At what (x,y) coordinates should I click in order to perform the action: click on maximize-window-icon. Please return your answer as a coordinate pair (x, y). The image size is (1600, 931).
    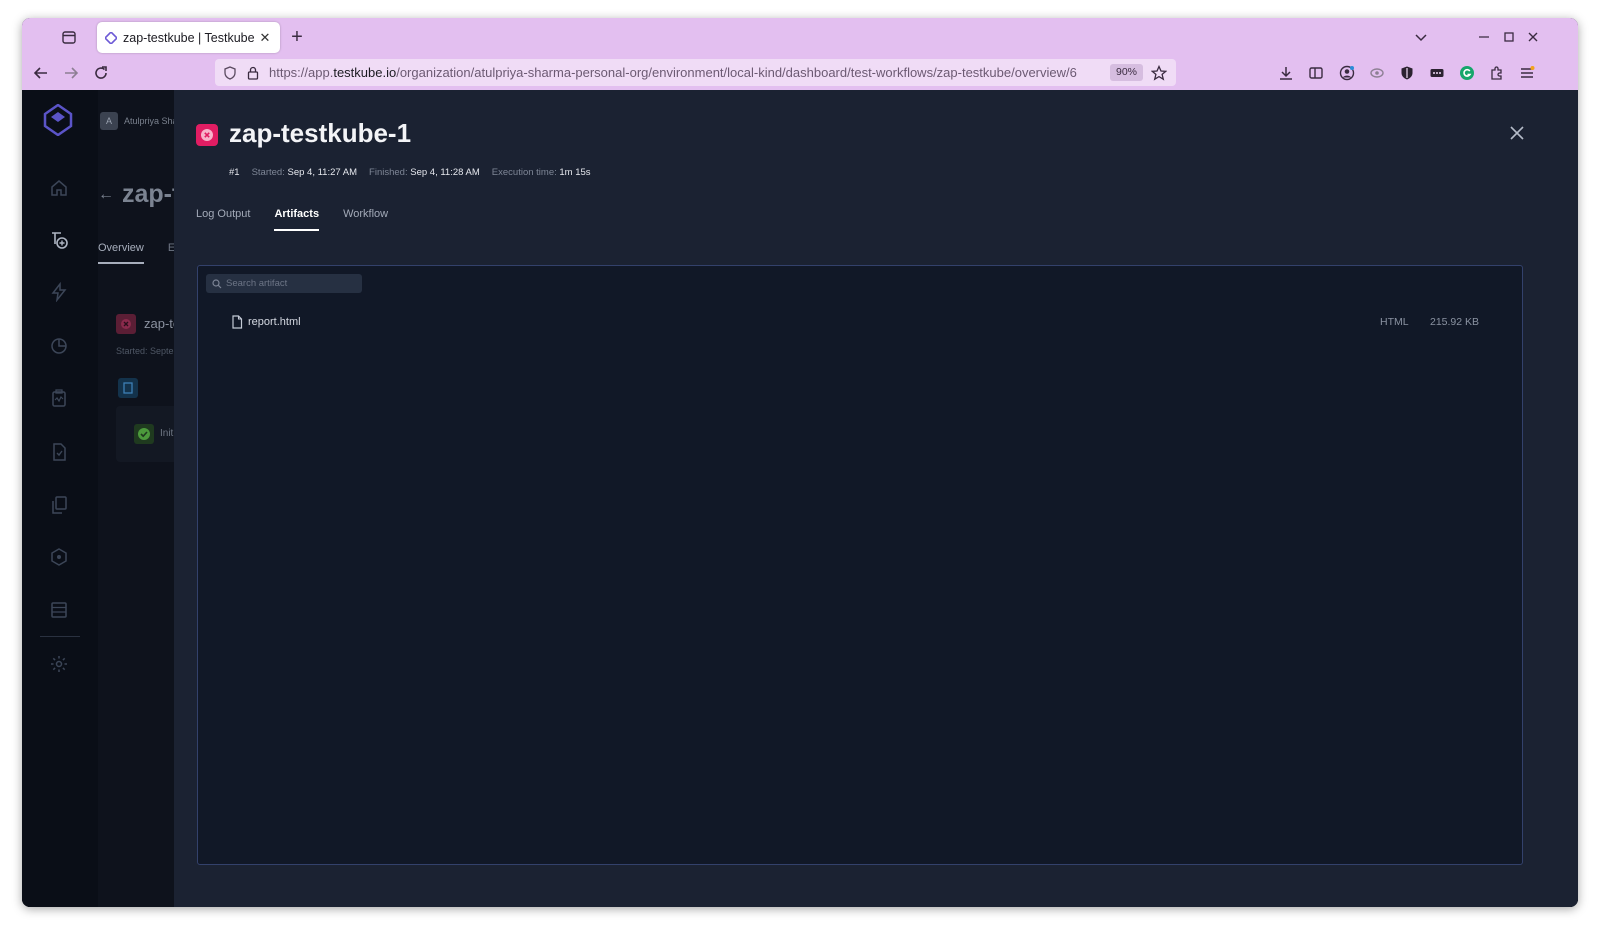
    Looking at the image, I should click on (1509, 37).